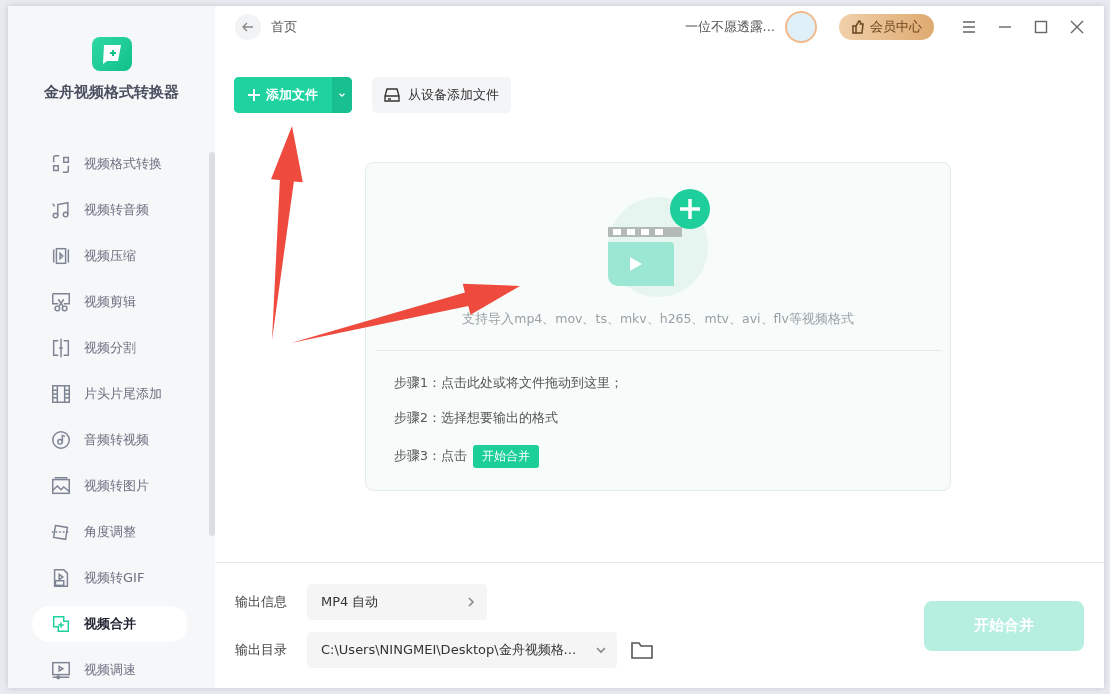  Describe the element at coordinates (110, 256) in the screenshot. I see `sidebar-item: 视频压缩` at that location.